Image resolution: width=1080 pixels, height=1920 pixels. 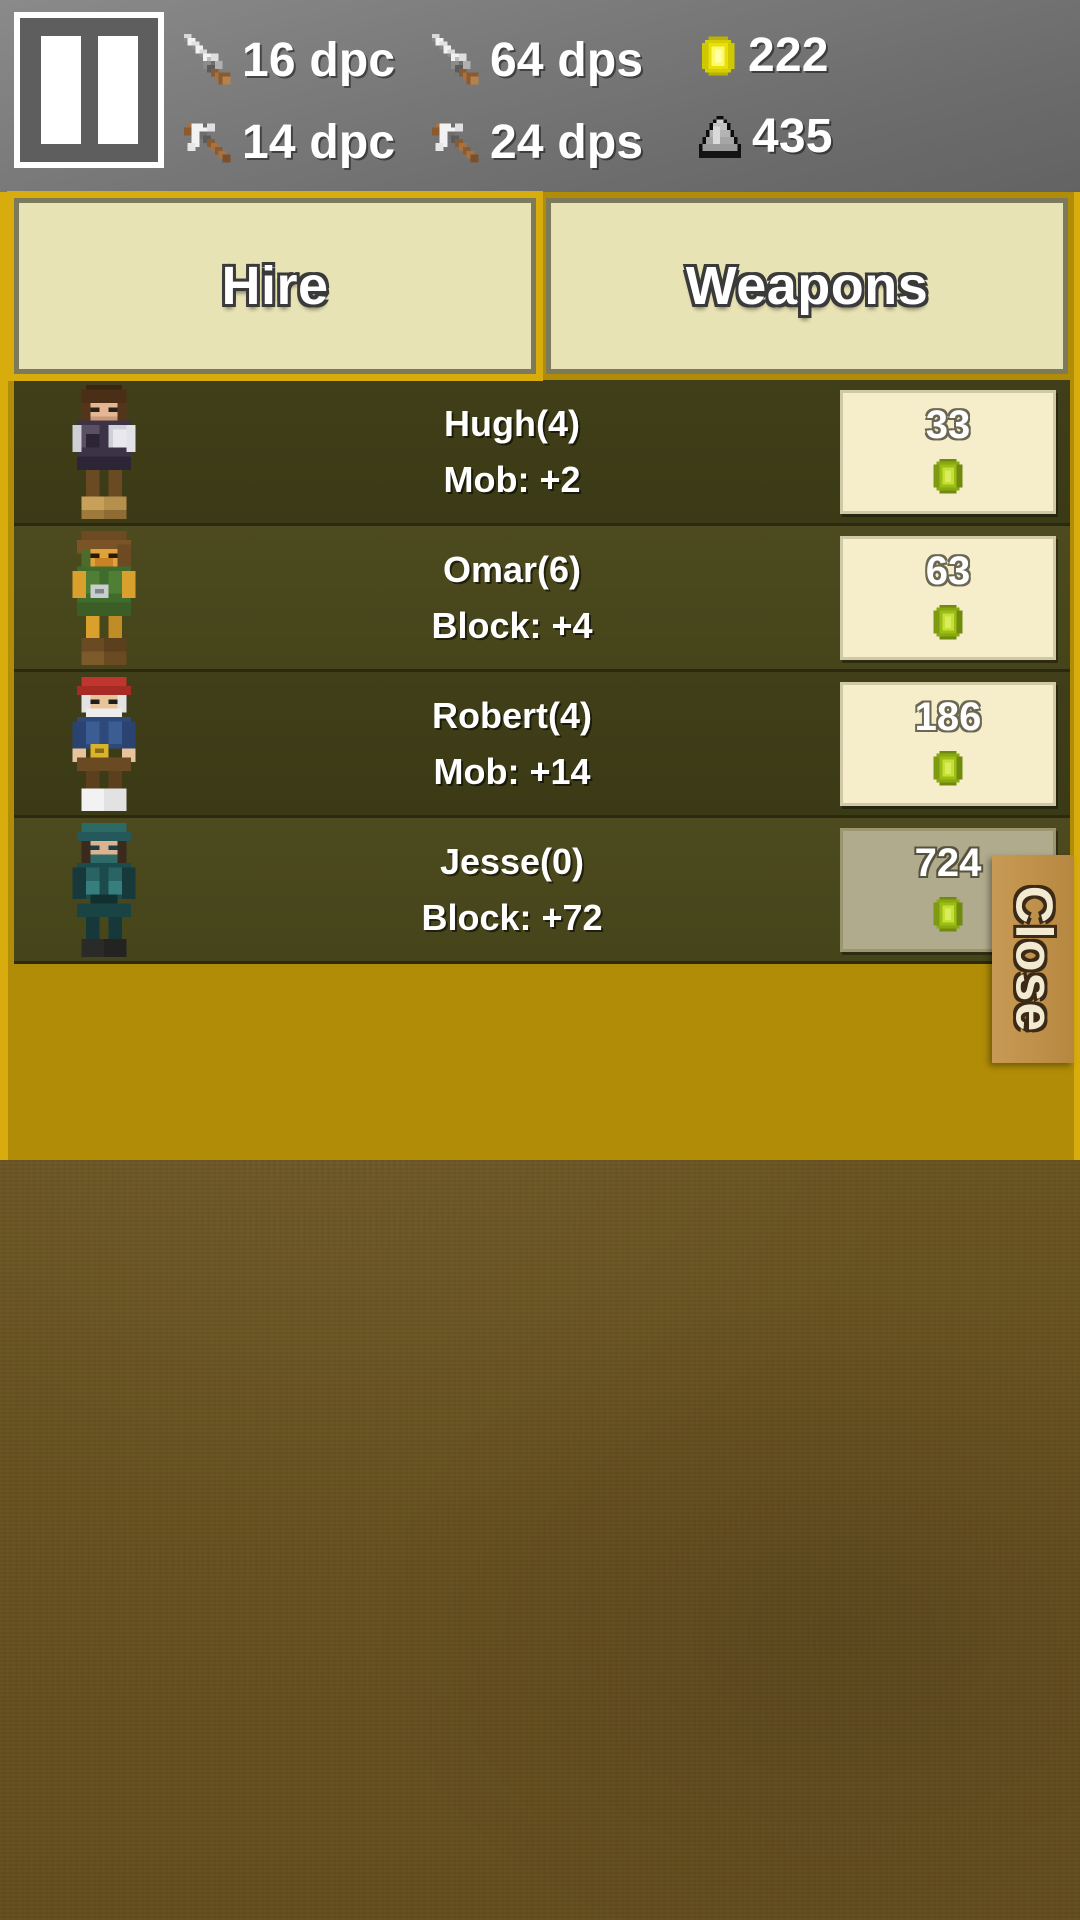 I want to click on list-item: Jesse(0) Block: +72 724, so click(x=542, y=891).